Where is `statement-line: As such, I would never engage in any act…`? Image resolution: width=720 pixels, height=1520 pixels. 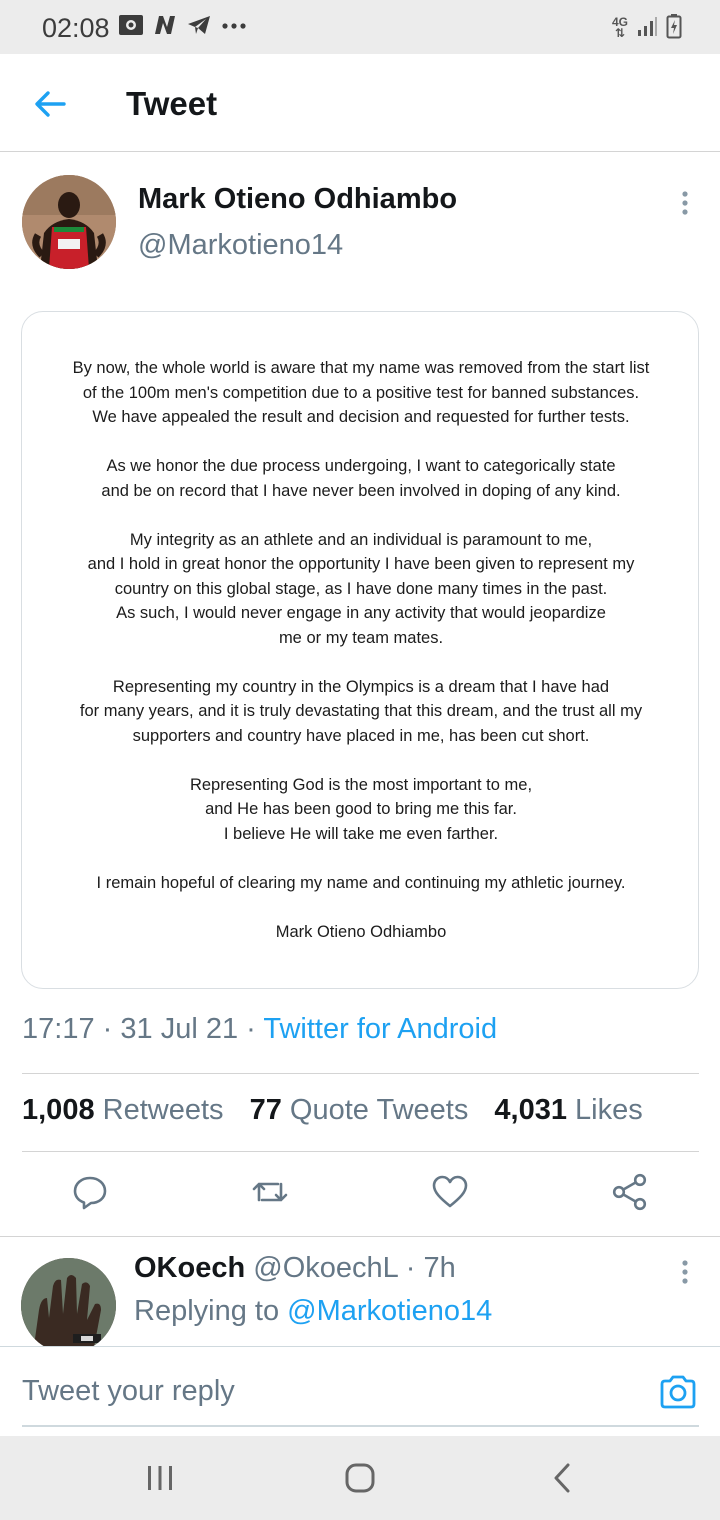 statement-line: As such, I would never engage in any act… is located at coordinates (361, 613).